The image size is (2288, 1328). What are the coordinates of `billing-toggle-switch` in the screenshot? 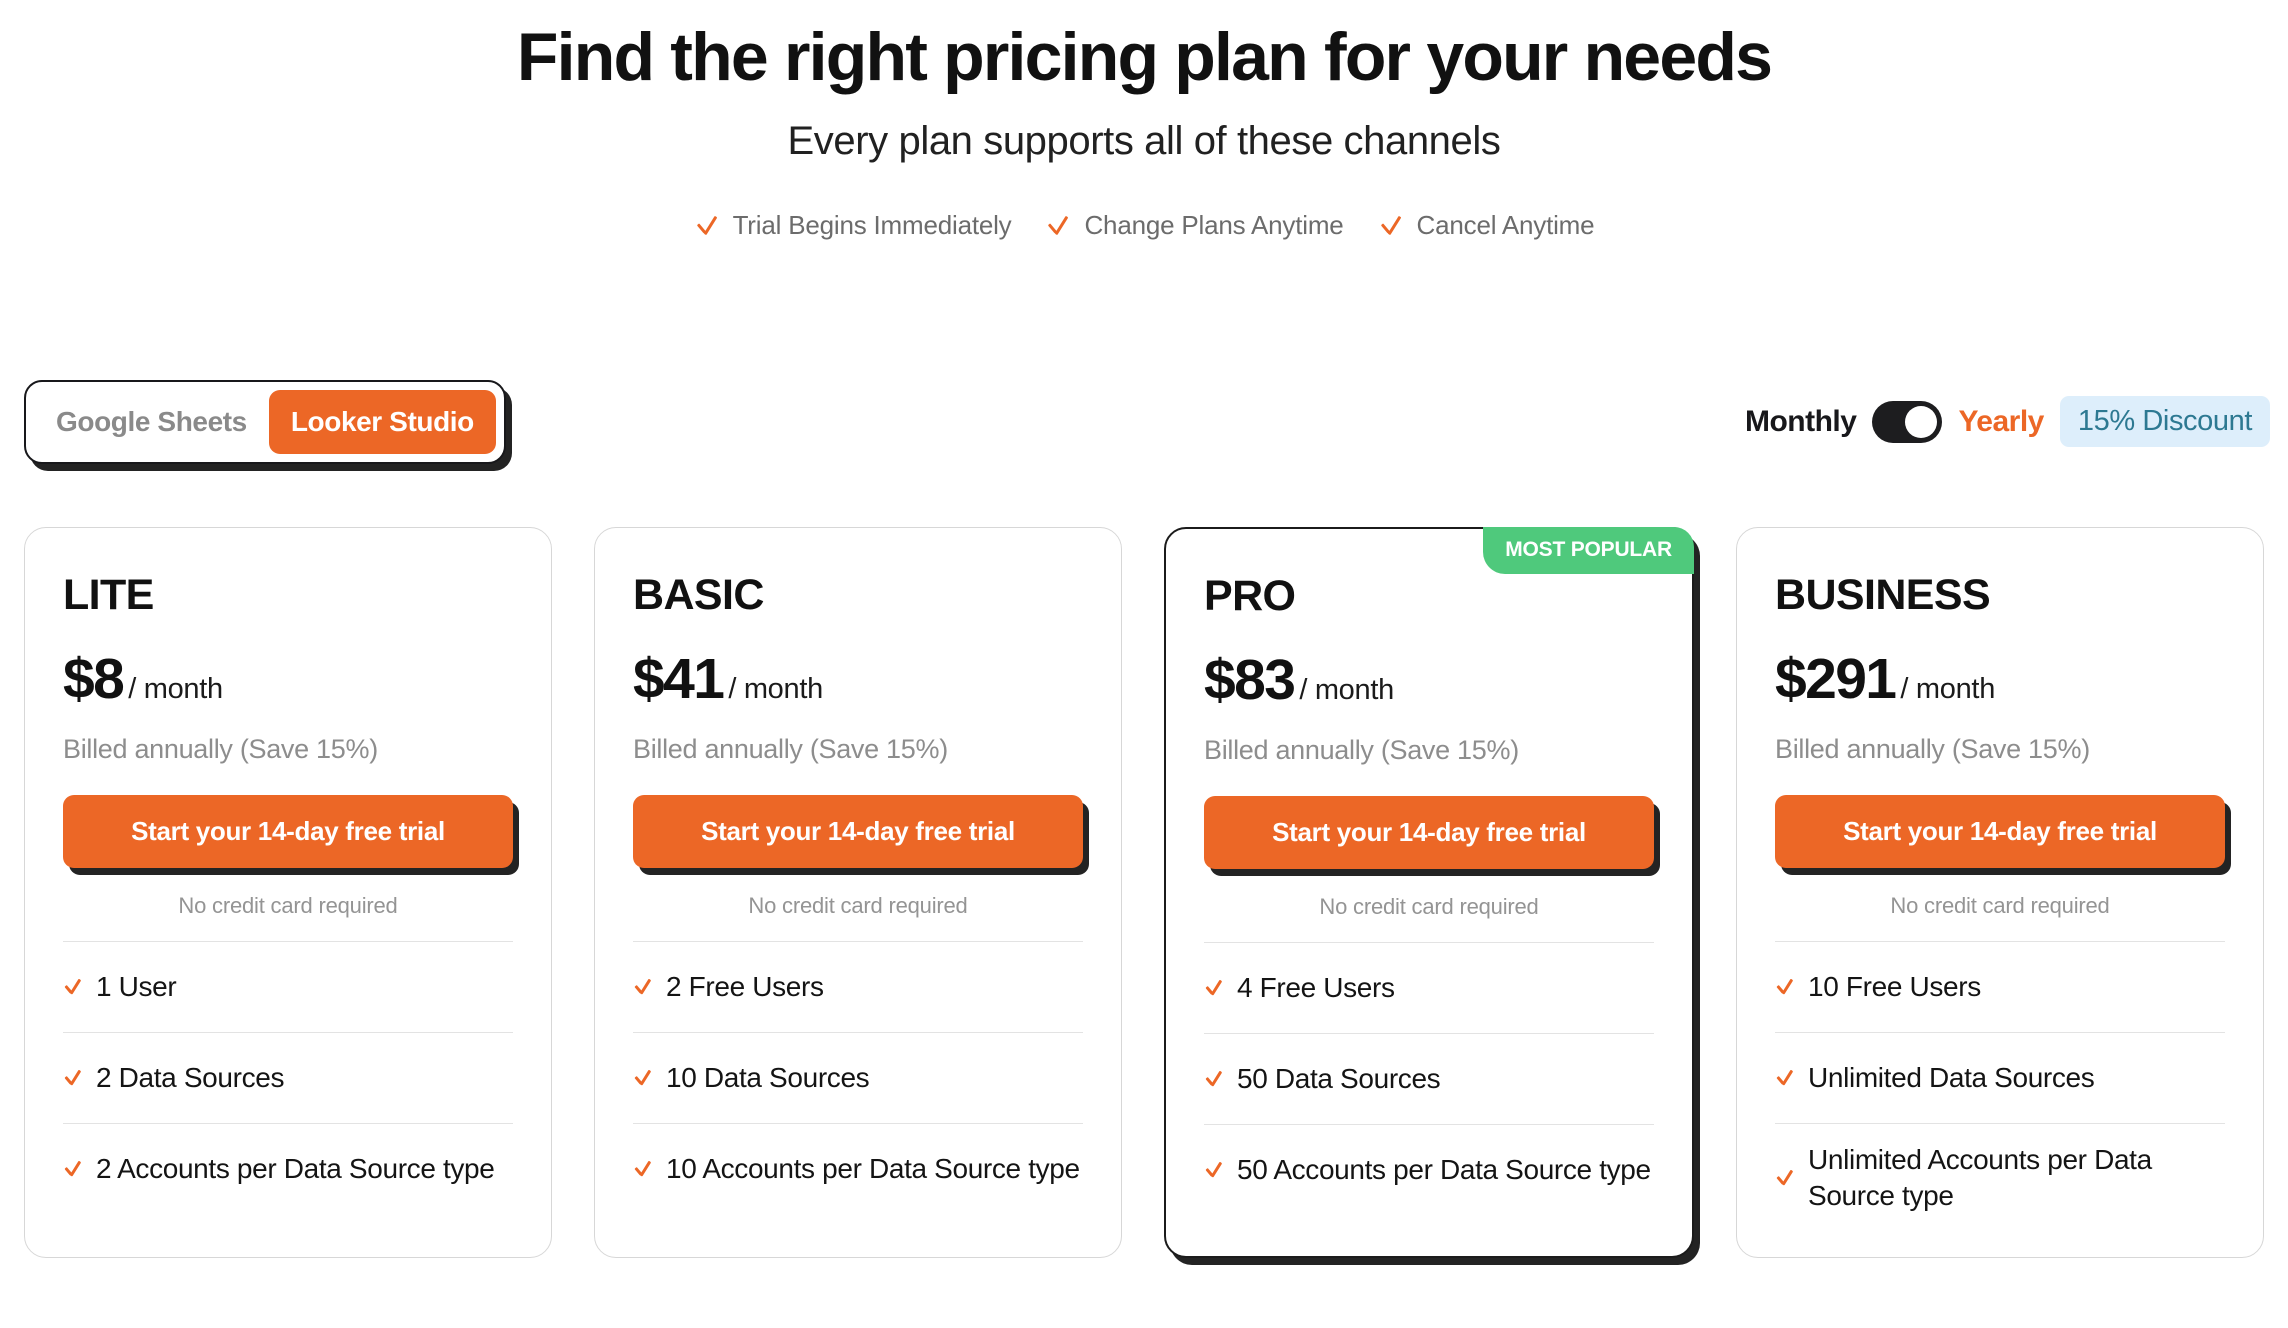 It's located at (1907, 421).